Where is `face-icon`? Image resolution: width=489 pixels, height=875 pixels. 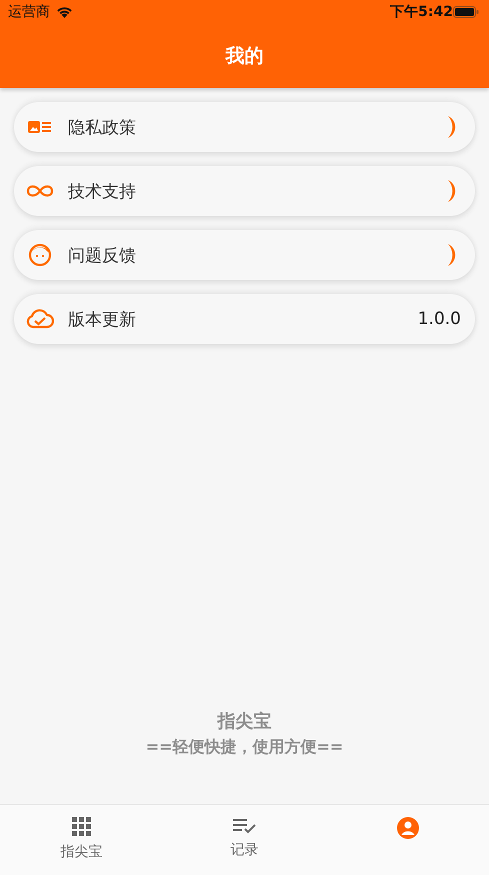
face-icon is located at coordinates (40, 255).